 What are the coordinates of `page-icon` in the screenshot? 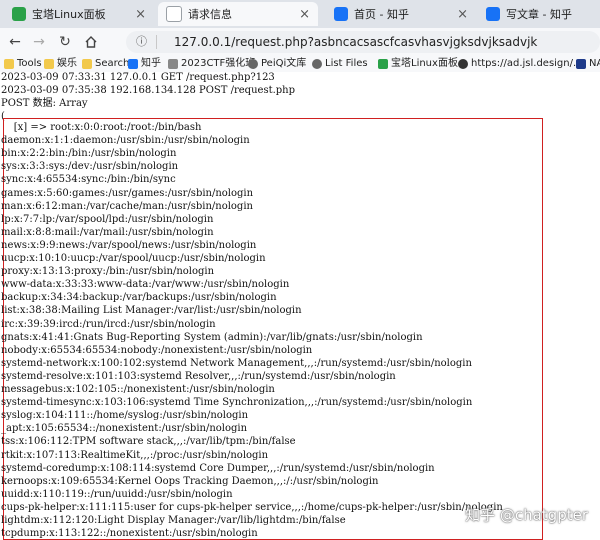 It's located at (174, 14).